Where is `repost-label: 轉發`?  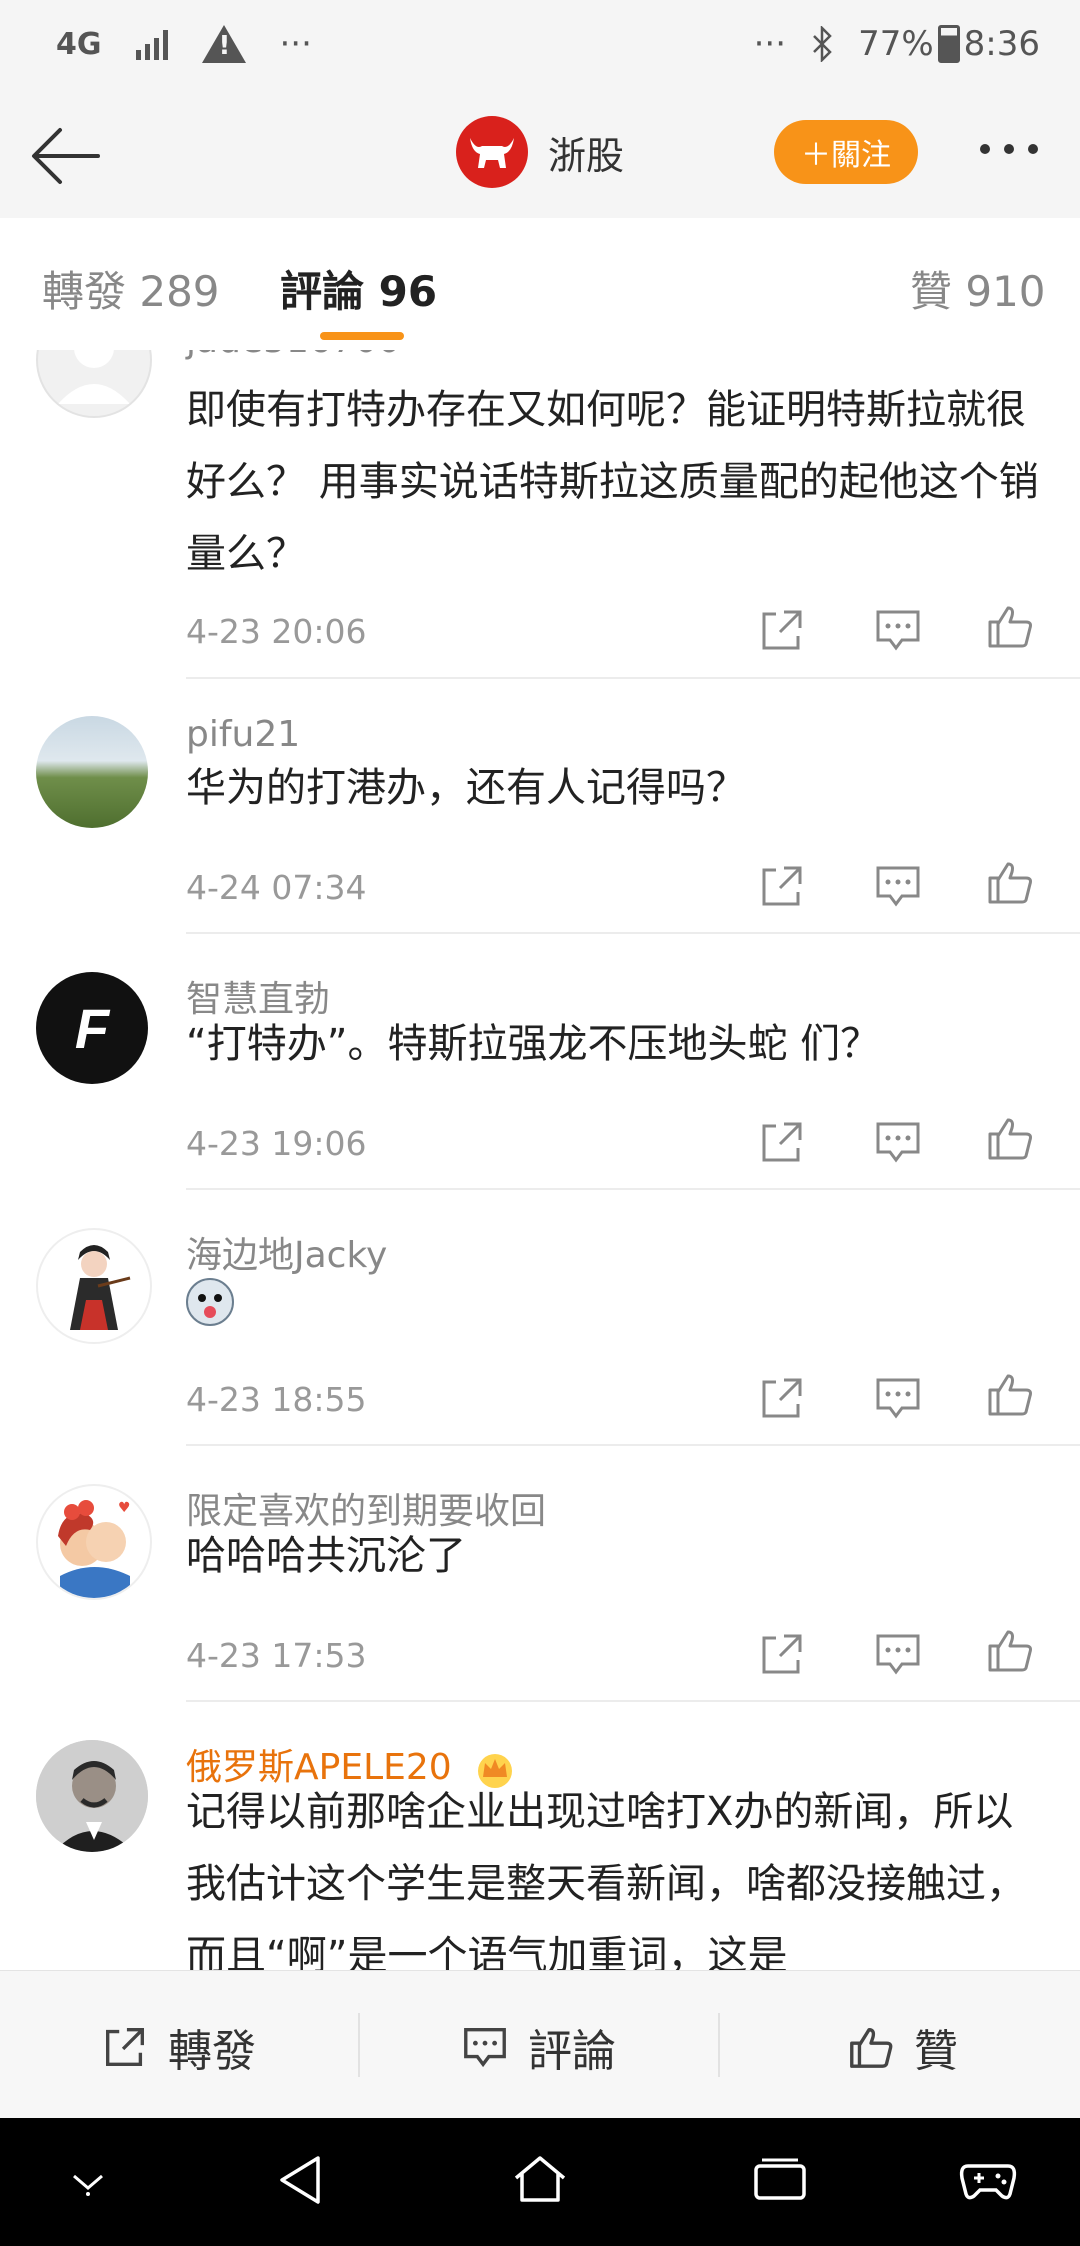
repost-label: 轉發 is located at coordinates (212, 2051).